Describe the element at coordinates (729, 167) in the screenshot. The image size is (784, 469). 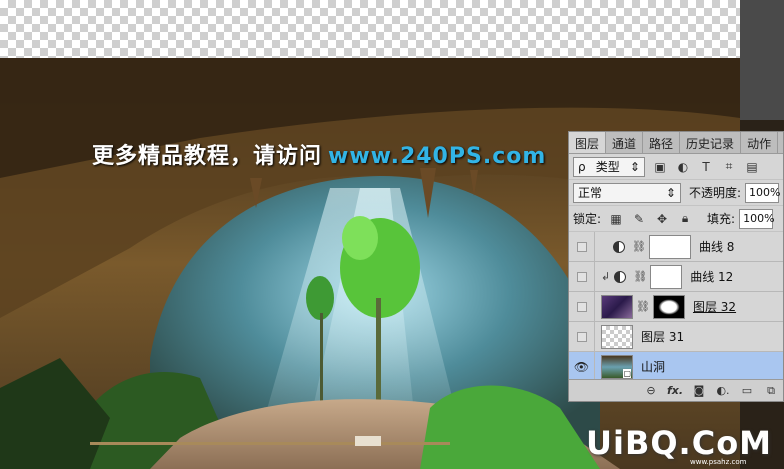
I see `shape-filter-icon: ⌗` at that location.